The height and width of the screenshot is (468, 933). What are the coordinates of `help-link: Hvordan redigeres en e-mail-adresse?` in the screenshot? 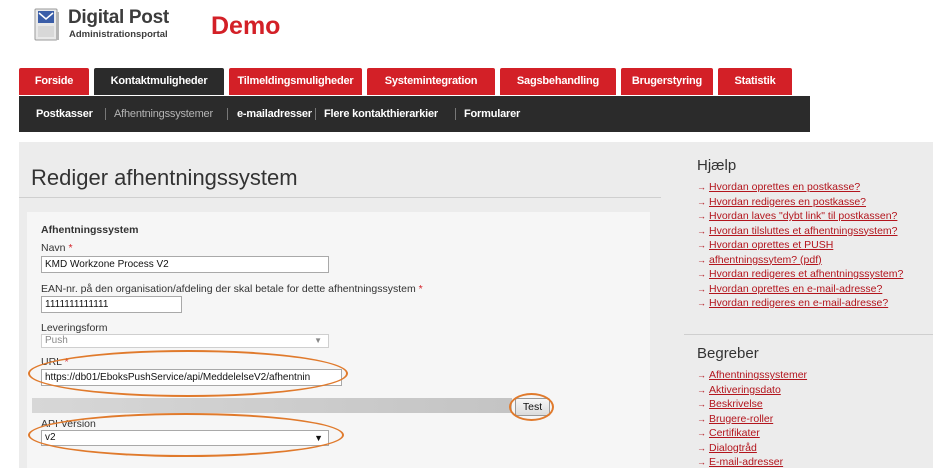 It's located at (800, 303).